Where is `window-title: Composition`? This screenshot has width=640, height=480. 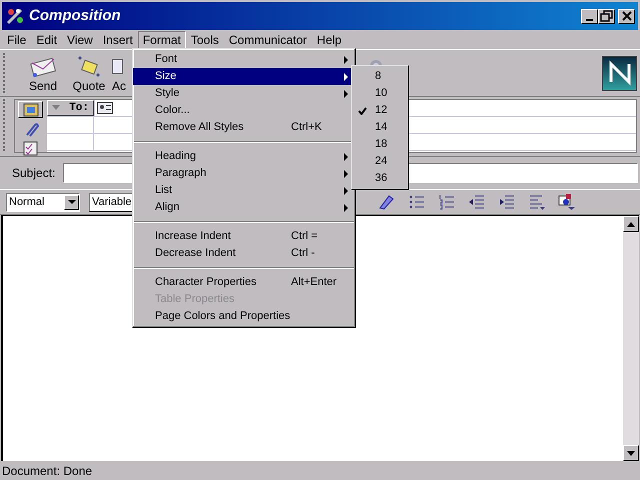 window-title: Composition is located at coordinates (75, 16).